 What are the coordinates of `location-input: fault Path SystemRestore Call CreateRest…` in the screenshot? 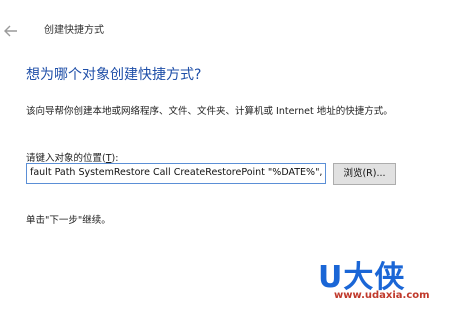 It's located at (176, 173).